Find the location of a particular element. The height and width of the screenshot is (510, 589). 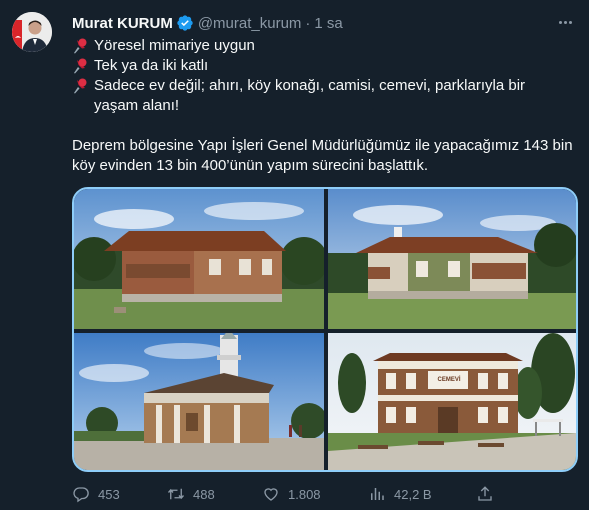

reply-count: 453 is located at coordinates (109, 494).